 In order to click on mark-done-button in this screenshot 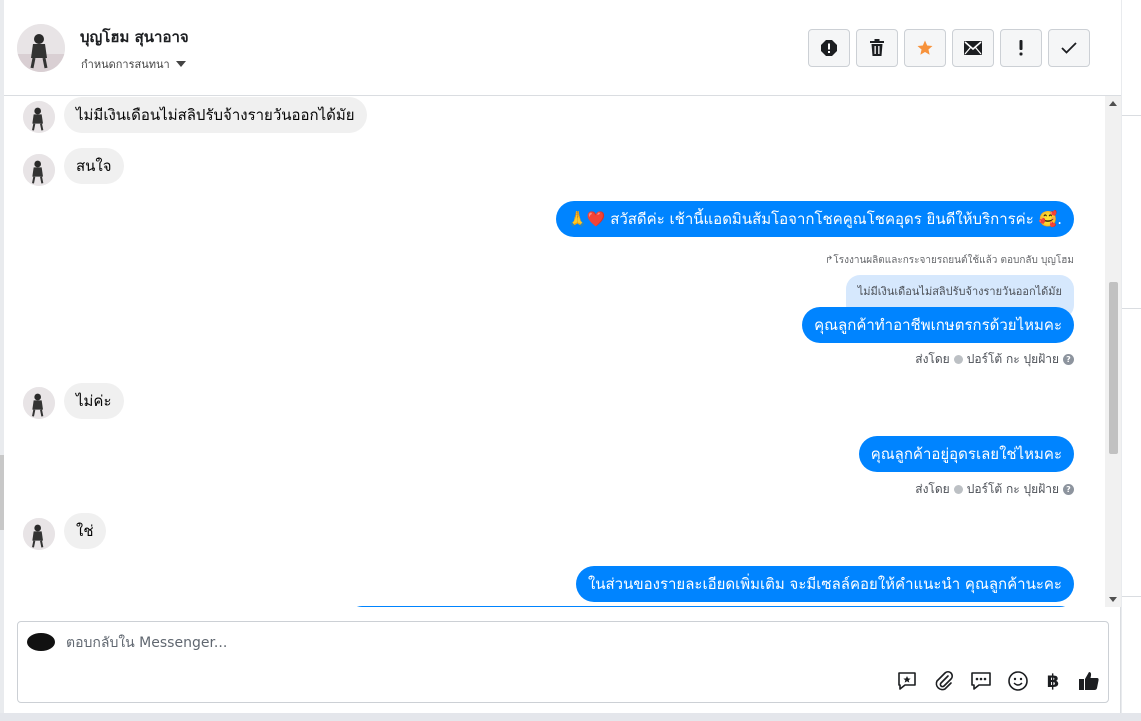, I will do `click(1069, 48)`.